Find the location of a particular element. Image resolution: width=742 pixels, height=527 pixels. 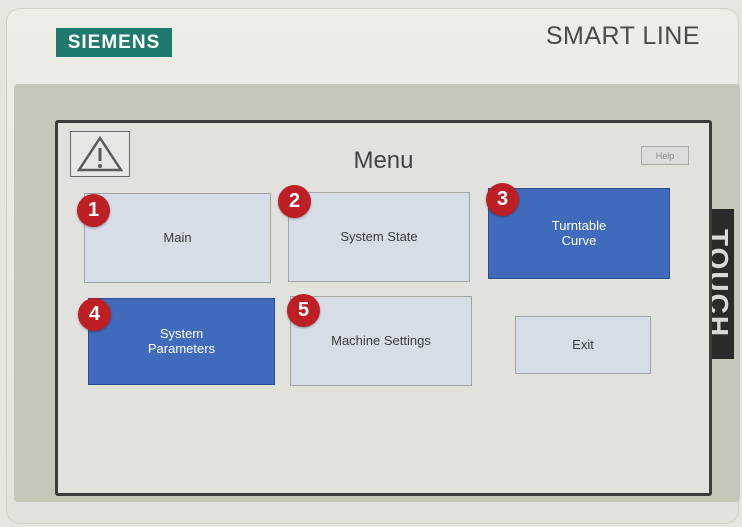

badge-1: 1 is located at coordinates (93, 210).